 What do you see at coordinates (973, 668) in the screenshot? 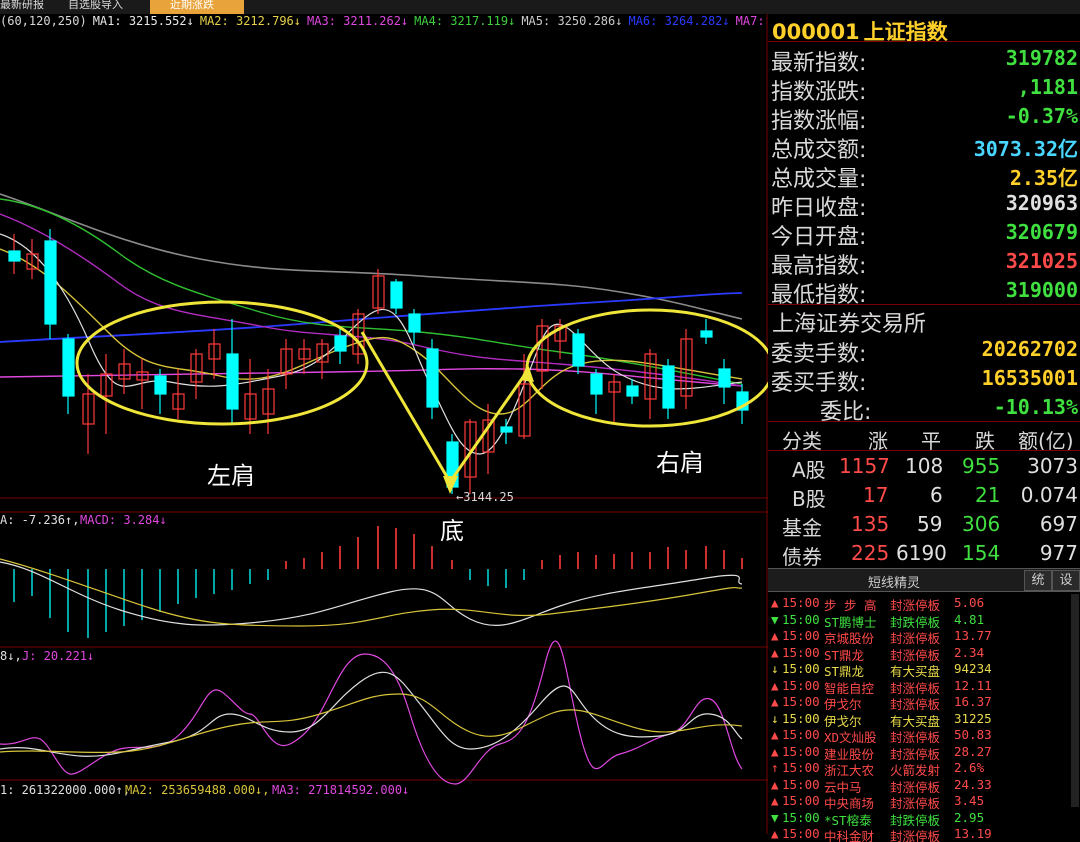
I see `short-line-value: 94234` at bounding box center [973, 668].